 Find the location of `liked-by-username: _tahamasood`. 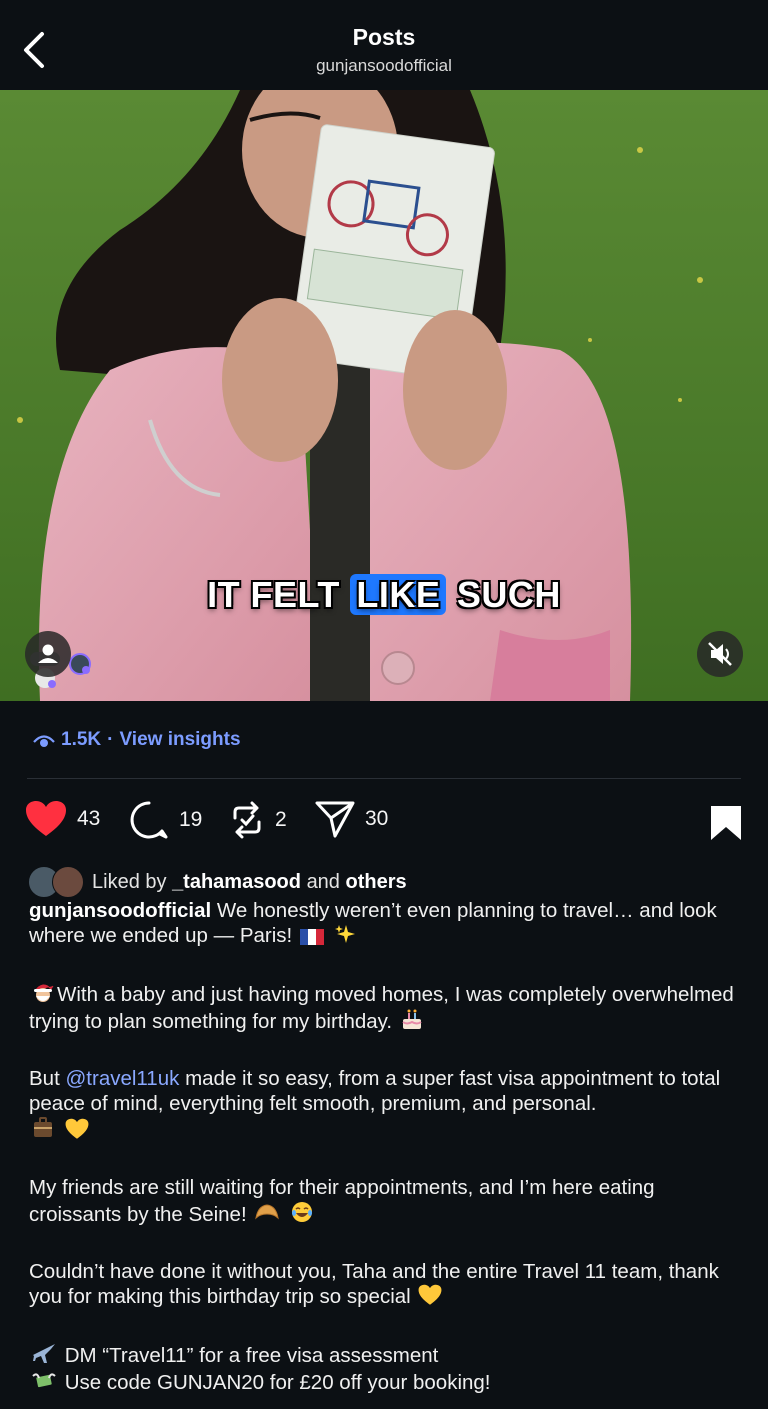

liked-by-username: _tahamasood is located at coordinates (236, 882).